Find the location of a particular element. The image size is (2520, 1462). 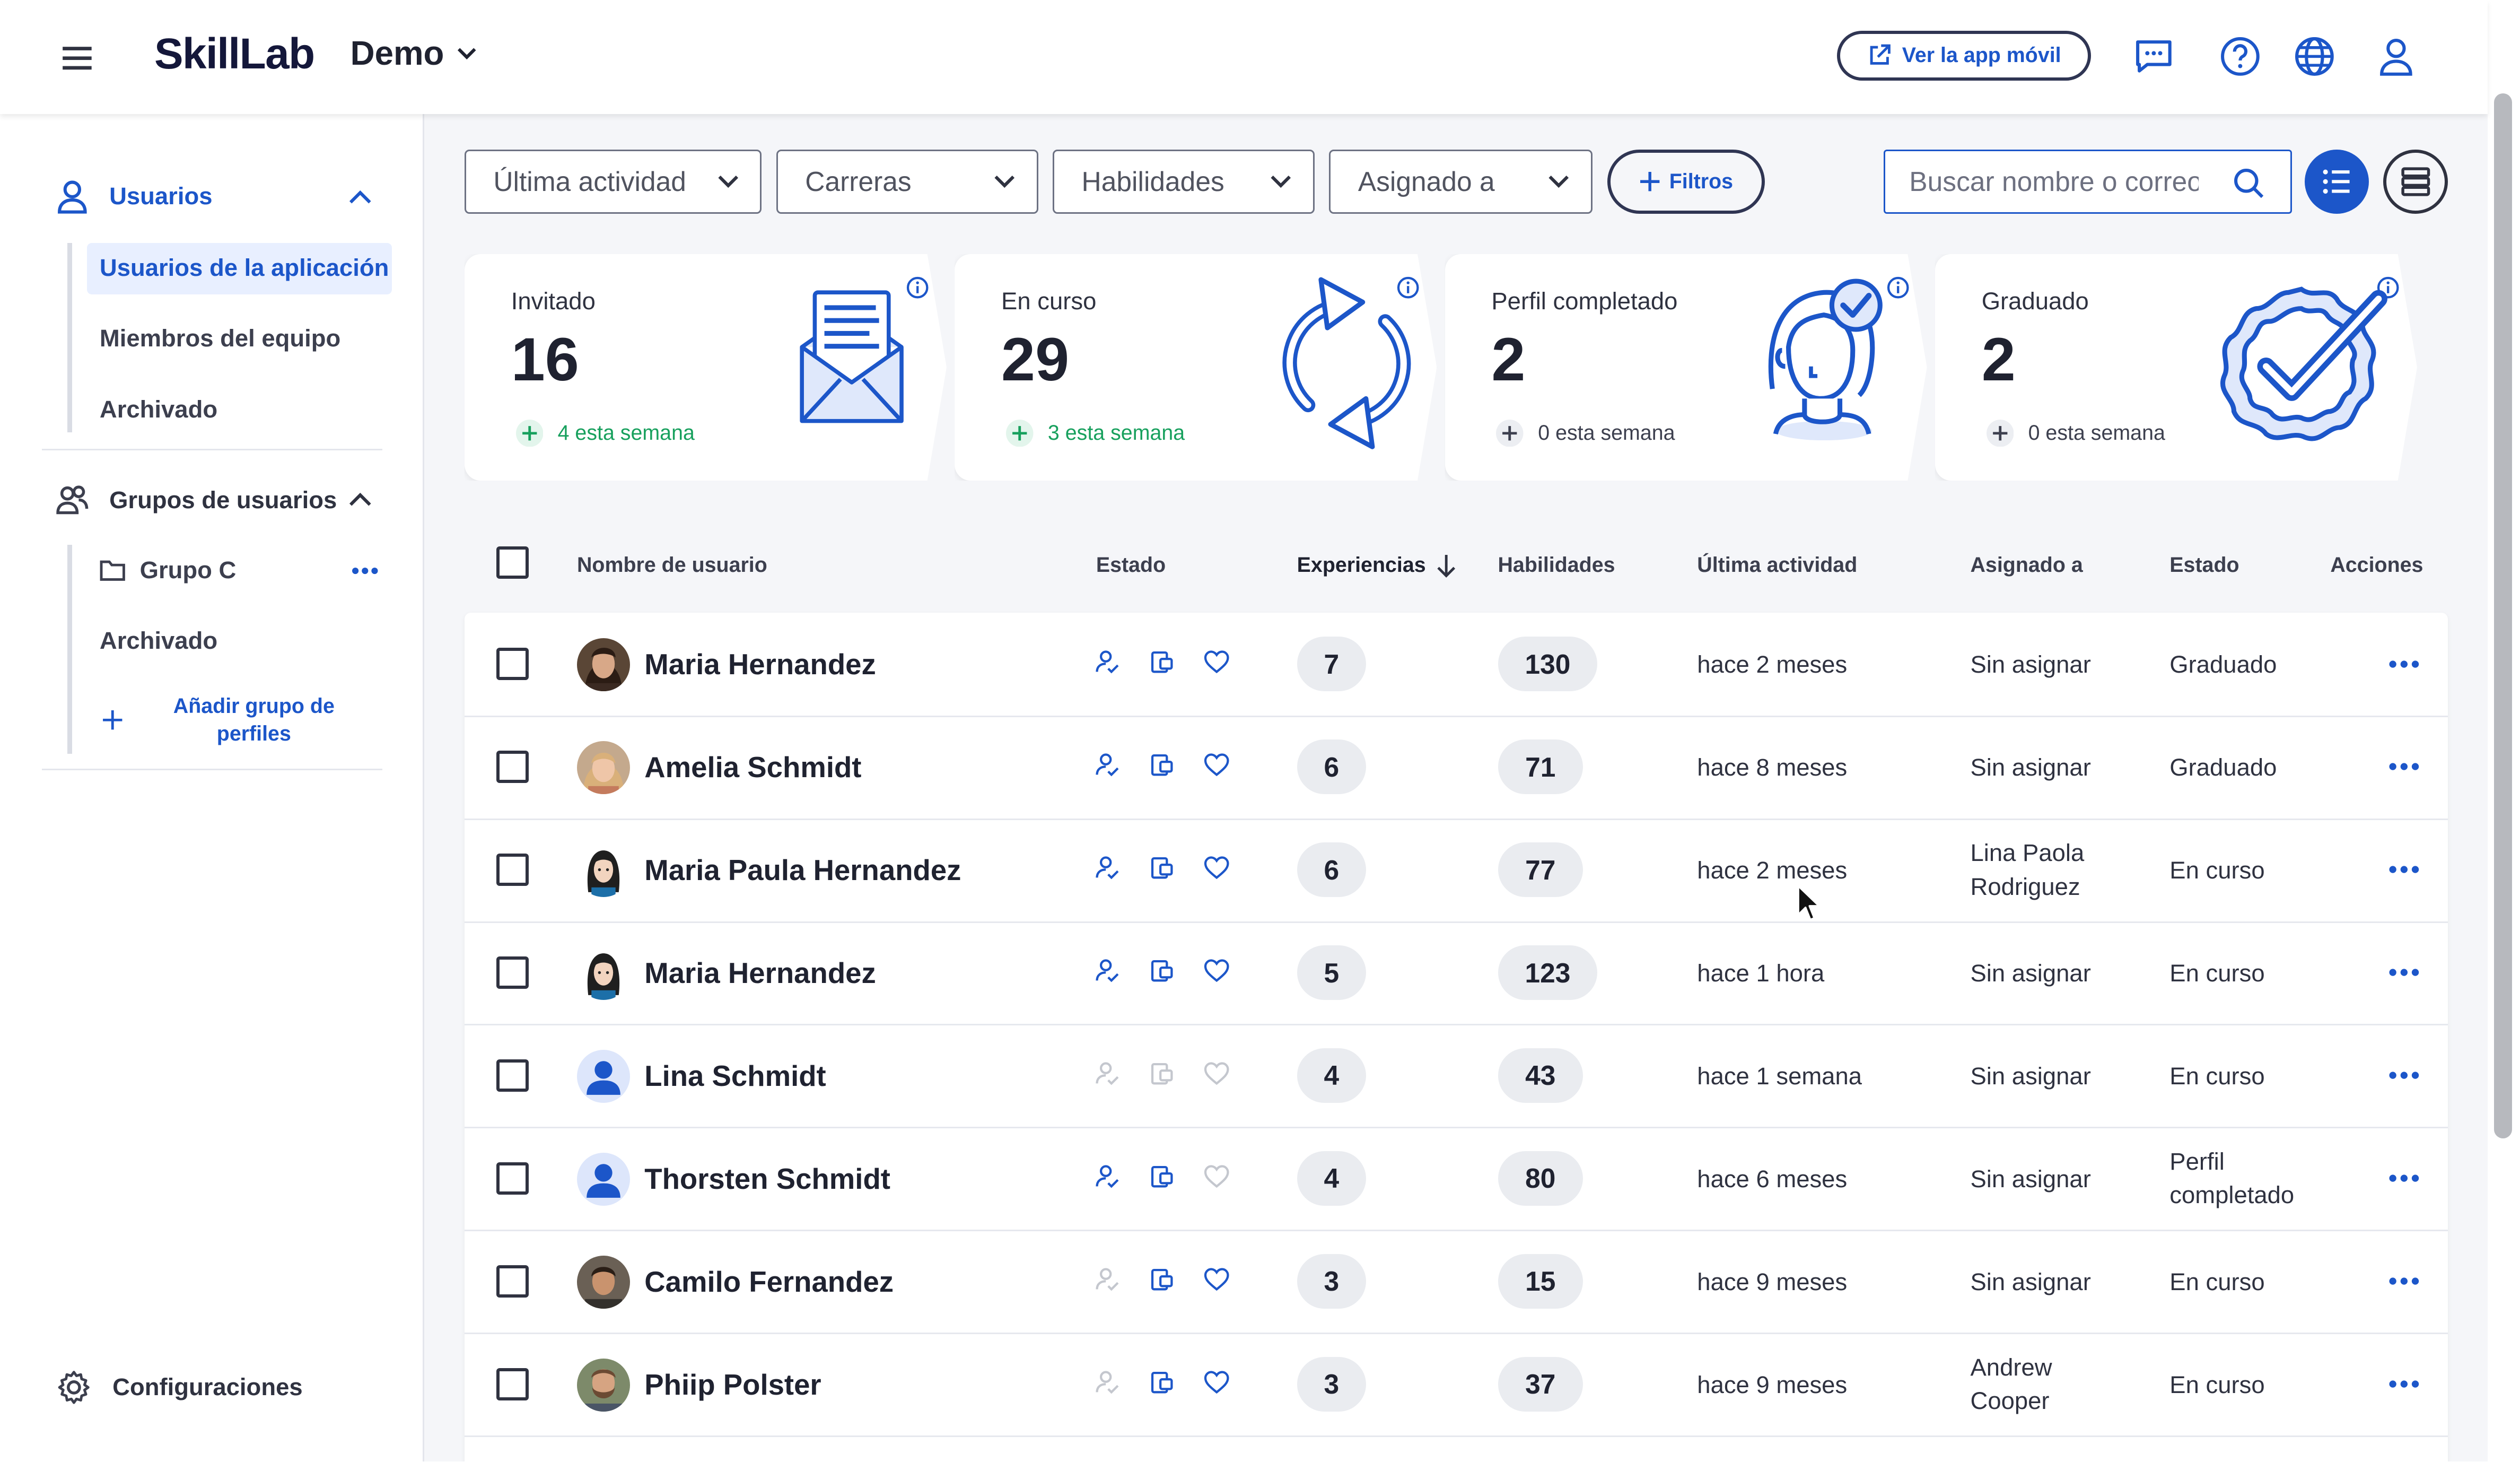

scrollbar-thumb is located at coordinates (2503, 616).